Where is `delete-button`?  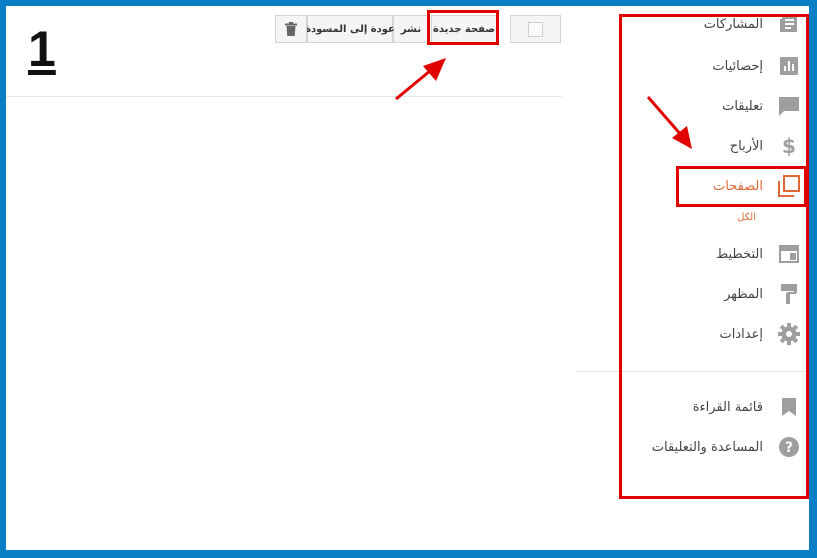 delete-button is located at coordinates (291, 29).